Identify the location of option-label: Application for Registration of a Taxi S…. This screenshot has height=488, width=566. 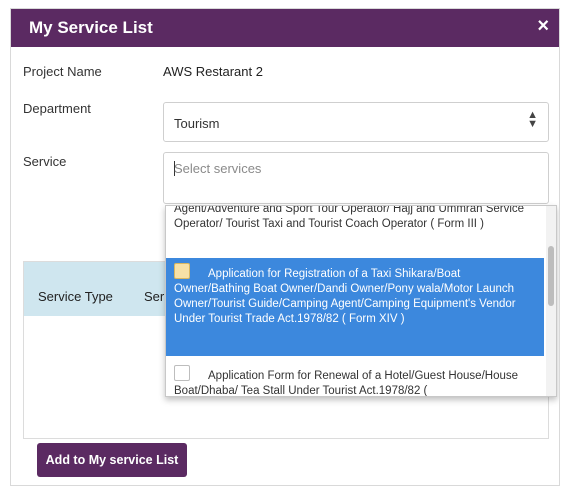
(345, 296).